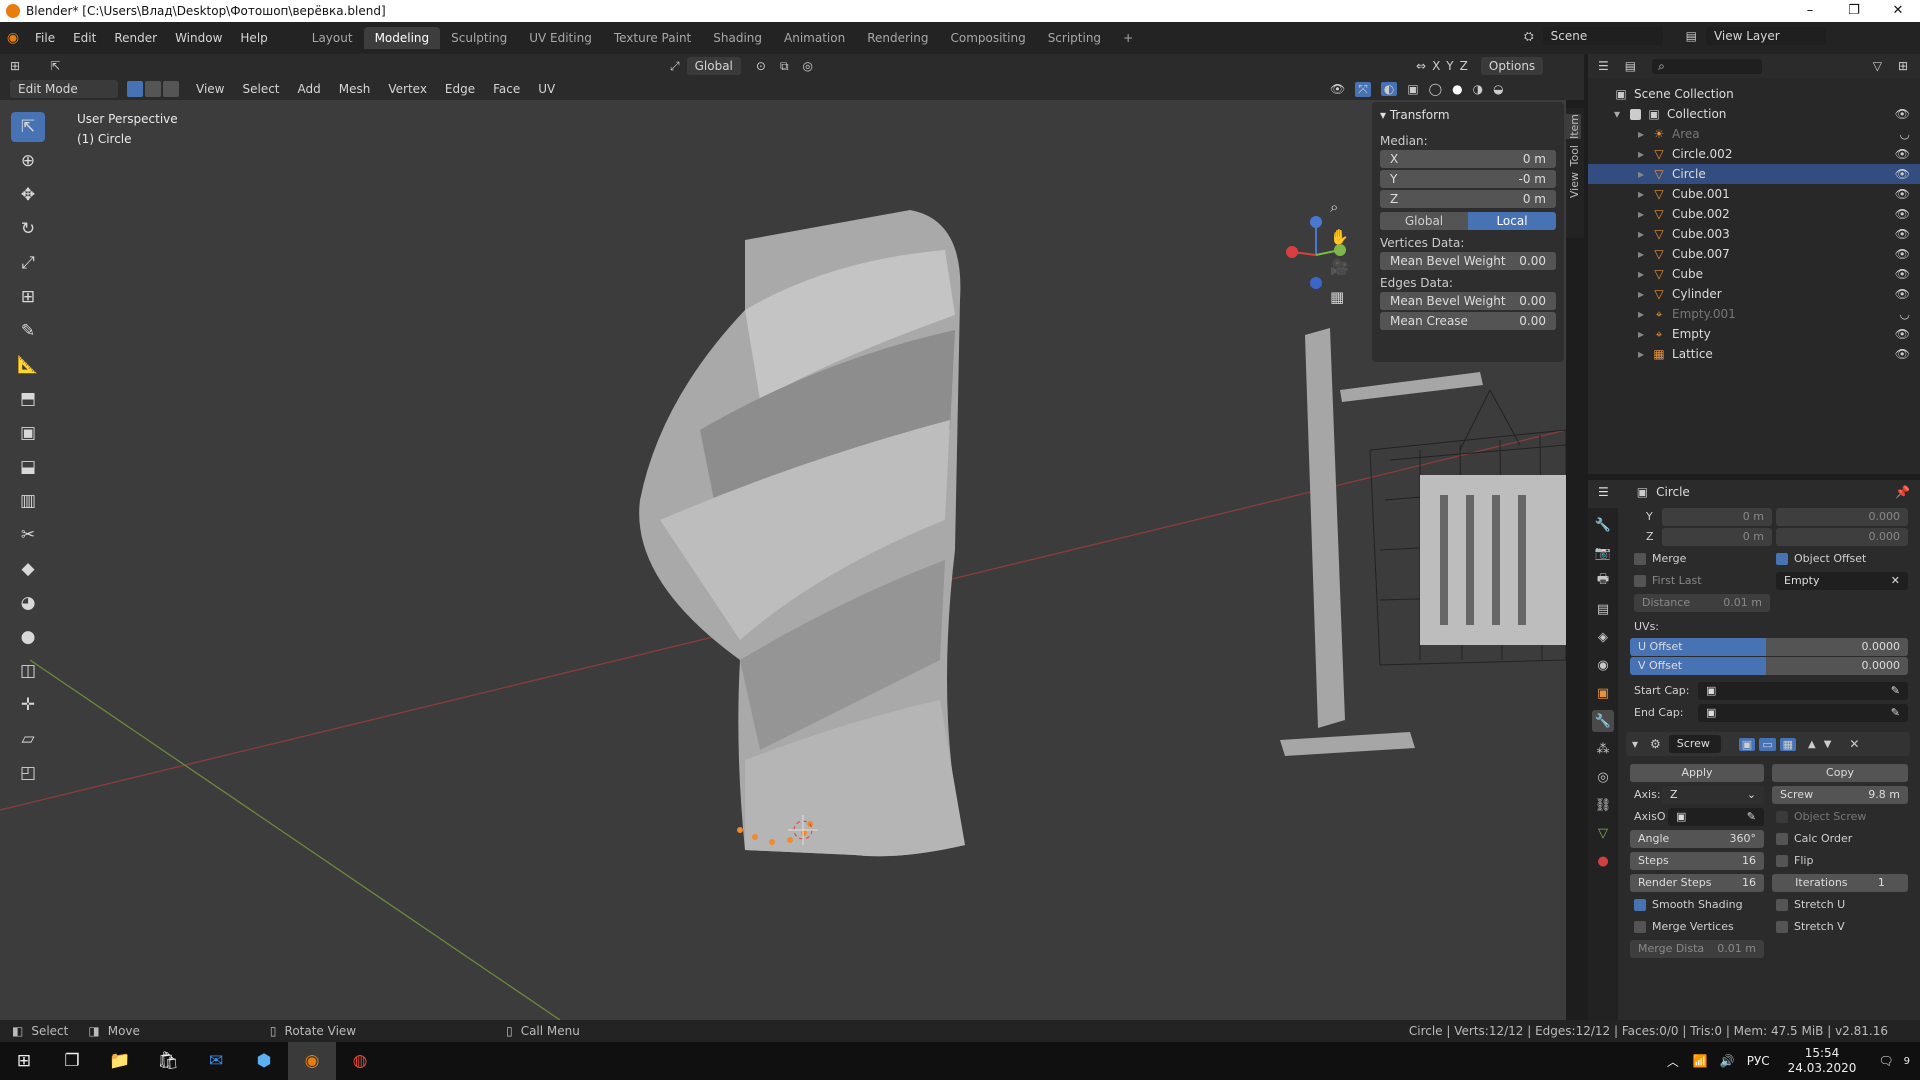 The width and height of the screenshot is (1920, 1080). Describe the element at coordinates (1754, 354) in the screenshot. I see `outliner-item: ▸ ▦ Lattice 👁` at that location.